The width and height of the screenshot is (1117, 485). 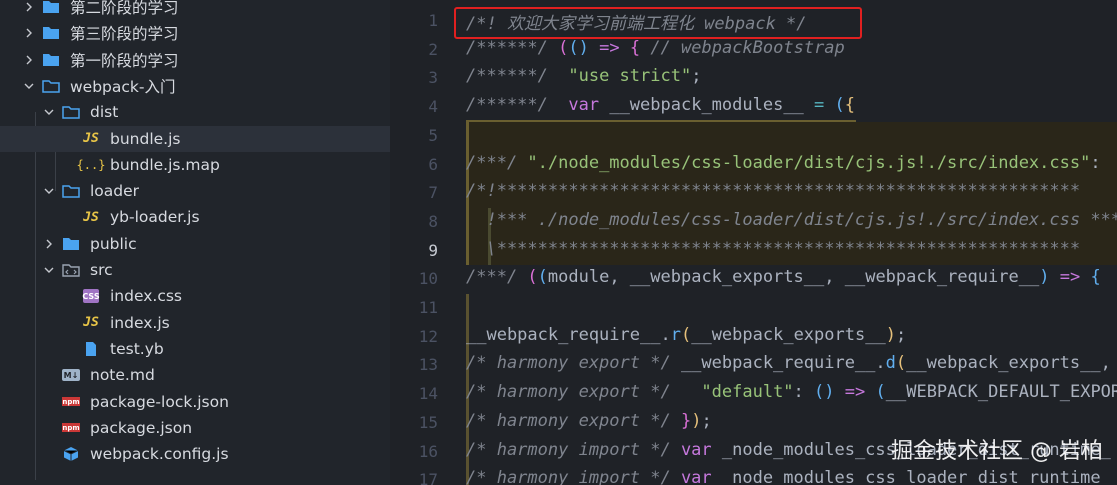 I want to click on code-token: r, so click(x=675, y=334).